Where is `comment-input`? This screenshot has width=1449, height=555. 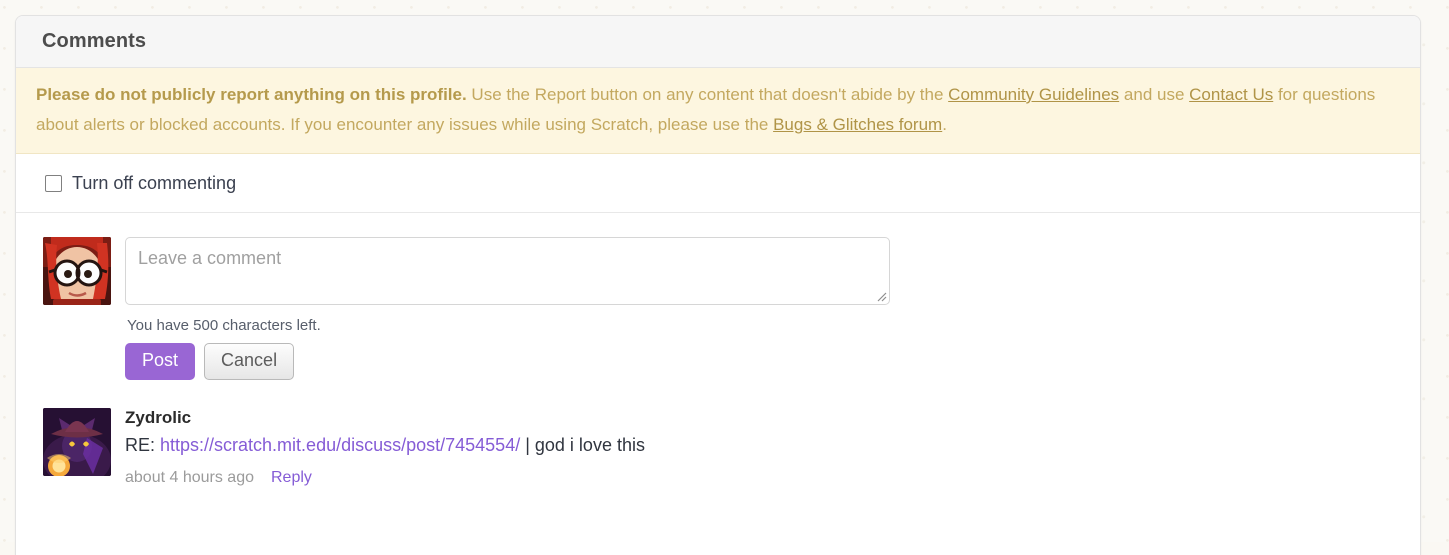
comment-input is located at coordinates (507, 271).